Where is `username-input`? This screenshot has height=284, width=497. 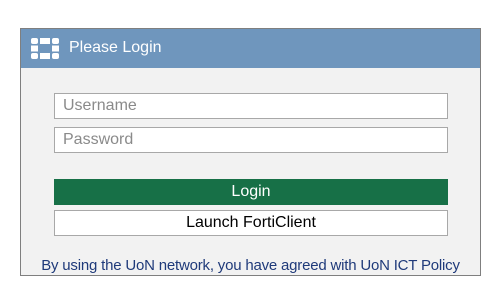
username-input is located at coordinates (251, 106).